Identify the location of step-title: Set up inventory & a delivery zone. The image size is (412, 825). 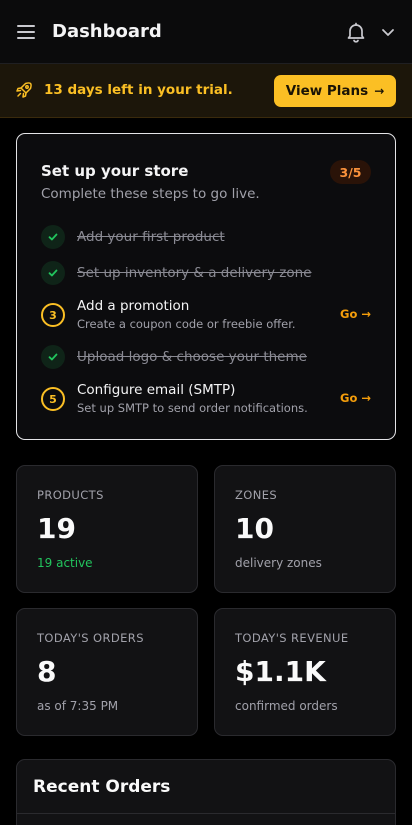
(194, 273).